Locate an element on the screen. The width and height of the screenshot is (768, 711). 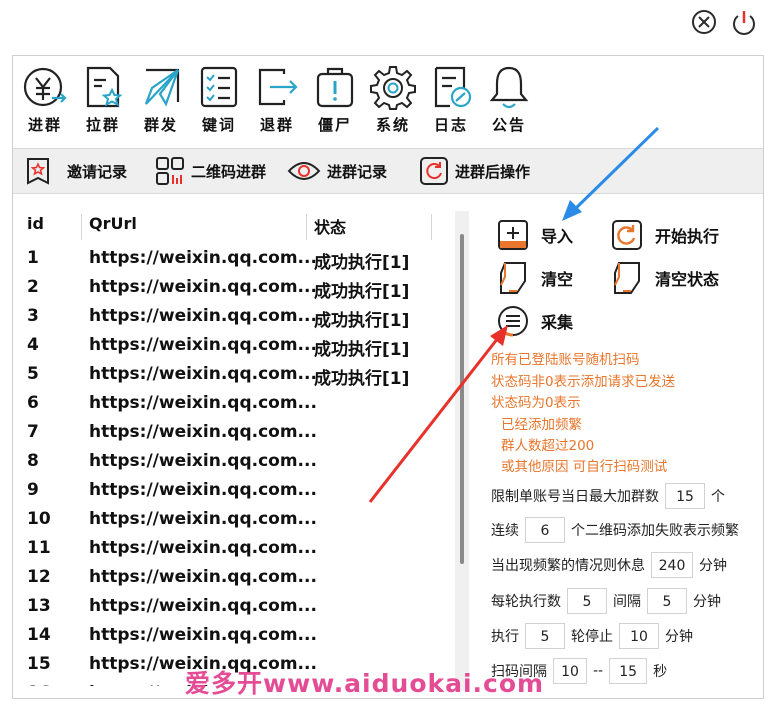
red-arrow is located at coordinates (438, 414).